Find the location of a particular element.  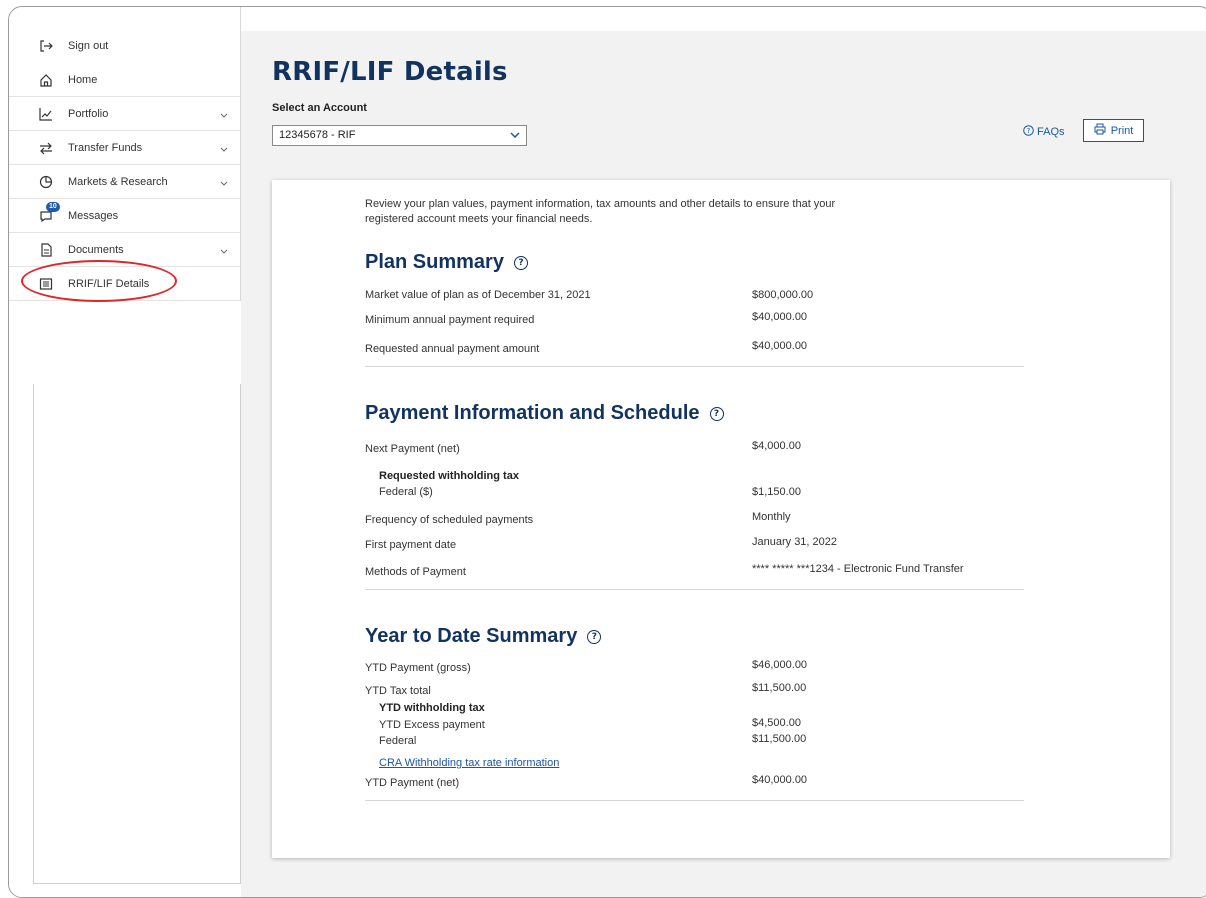

document-icon is located at coordinates (46, 250).